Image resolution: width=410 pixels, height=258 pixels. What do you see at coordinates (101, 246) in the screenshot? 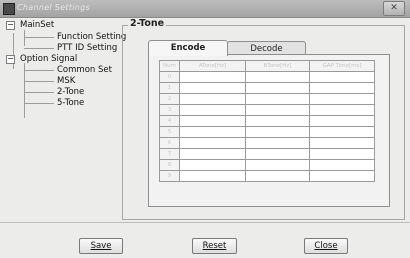
I see `save-button: Save` at bounding box center [101, 246].